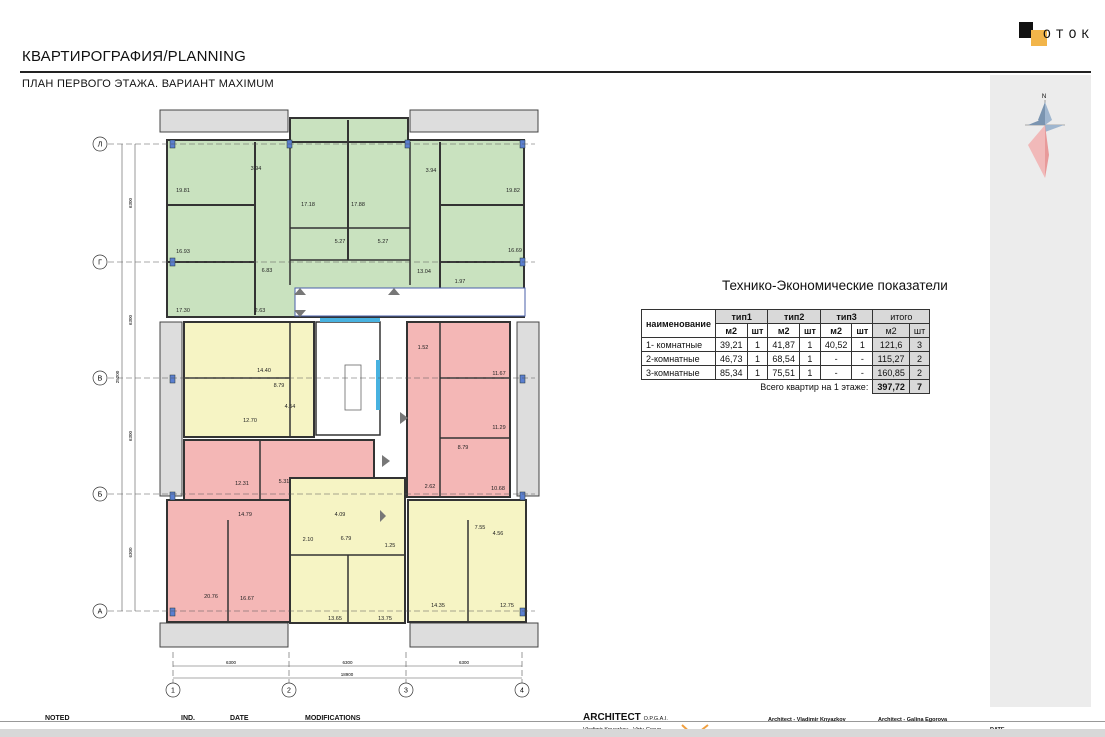  I want to click on axis-col-label: 3, so click(406, 691).